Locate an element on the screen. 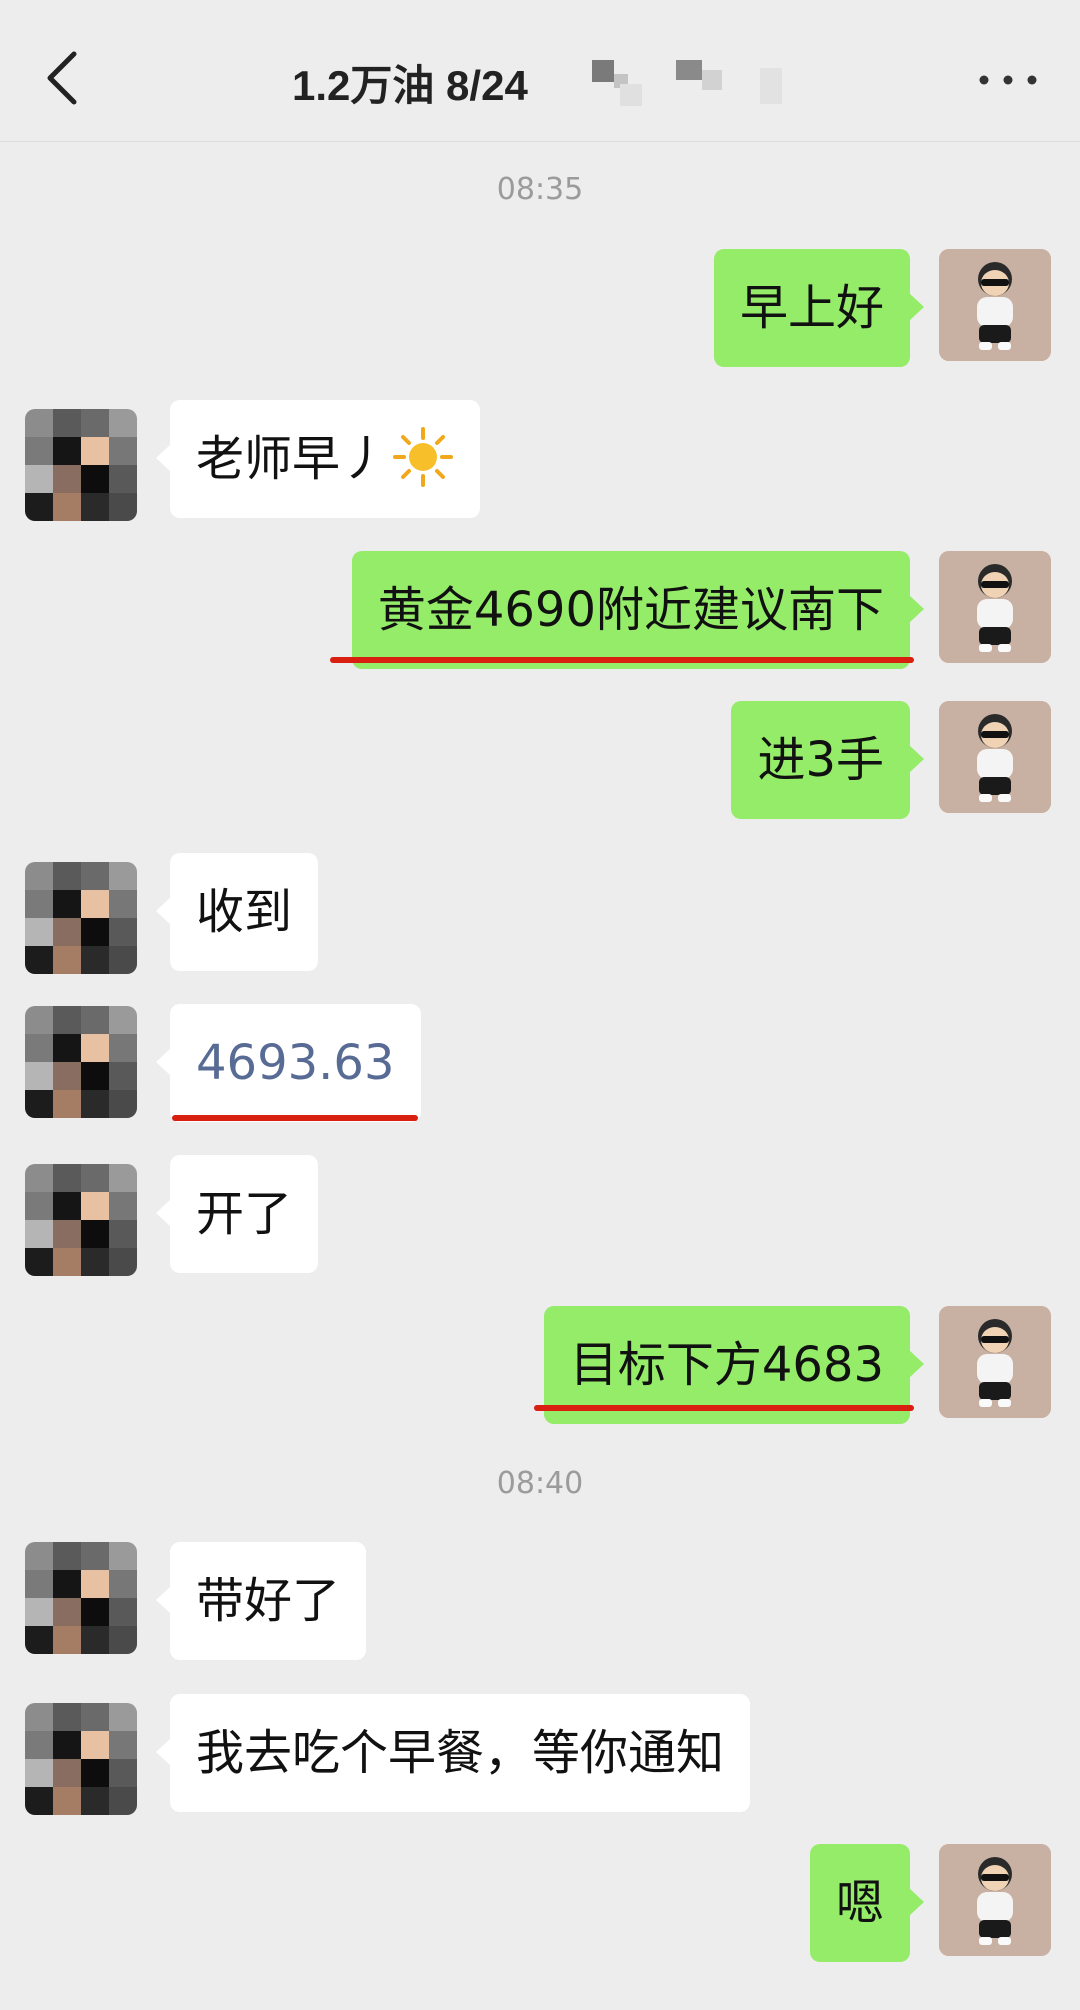 This screenshot has height=2010, width=1080. message-bubble-incoming: 带好了 is located at coordinates (261, 1601).